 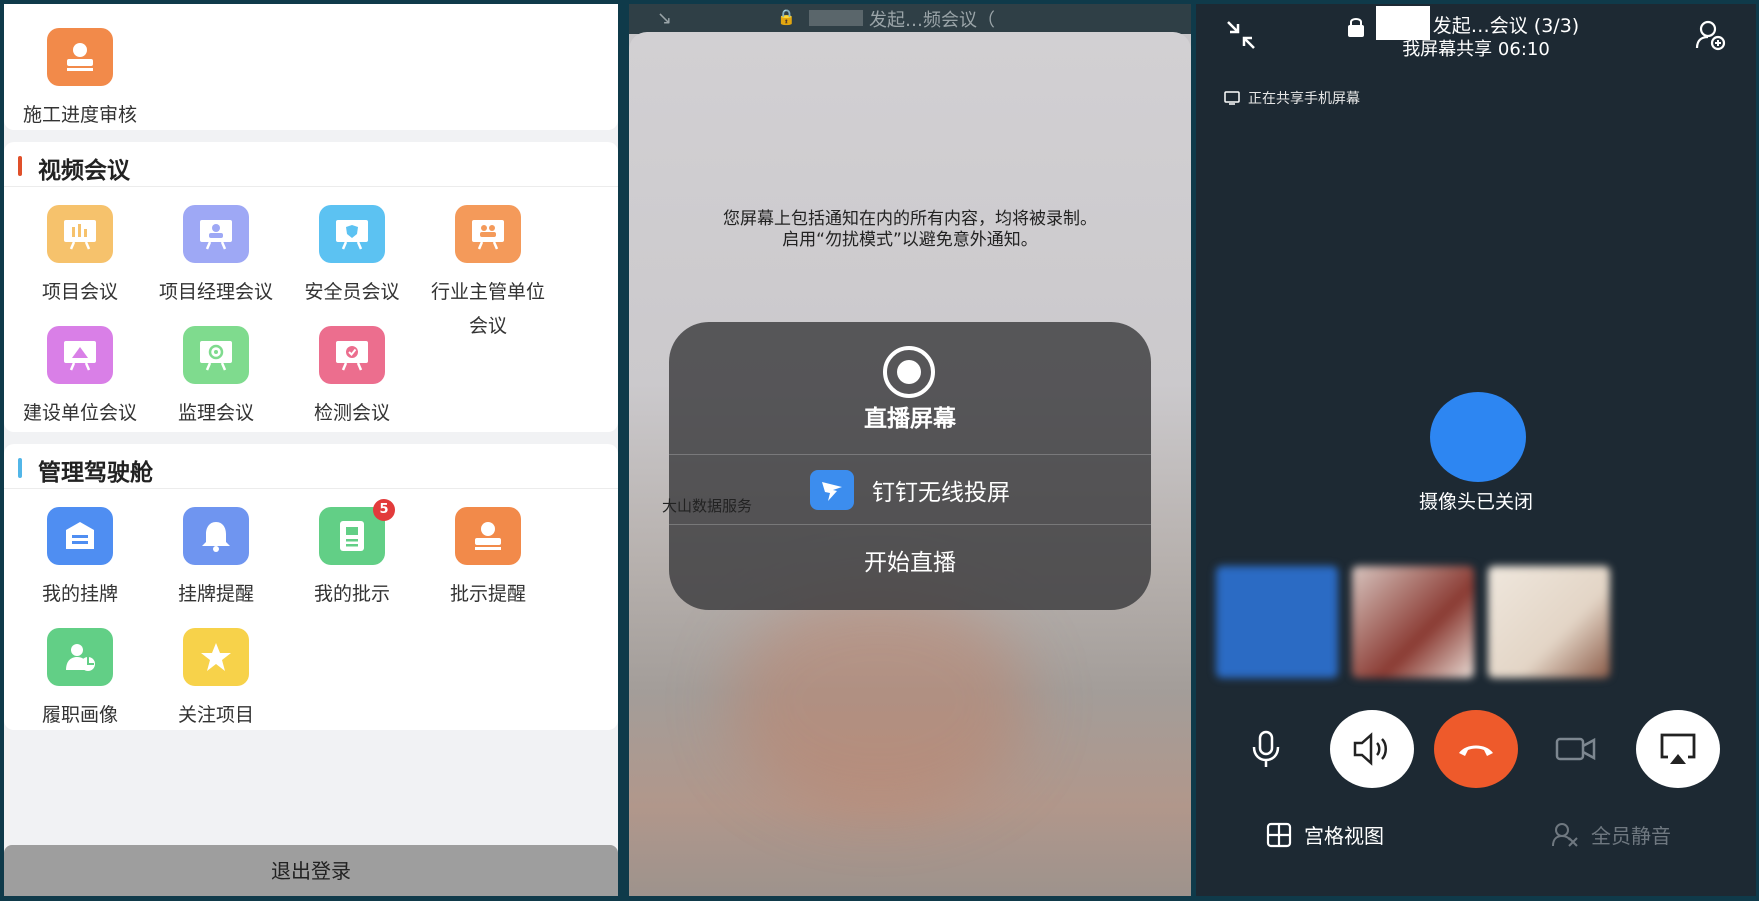 I want to click on check-board-icon, so click(x=352, y=355).